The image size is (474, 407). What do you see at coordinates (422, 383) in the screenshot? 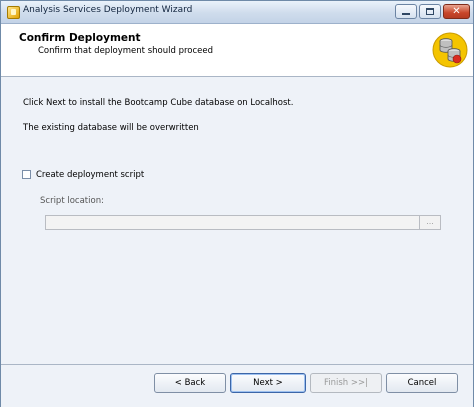
I see `cancel-button: Cancel` at bounding box center [422, 383].